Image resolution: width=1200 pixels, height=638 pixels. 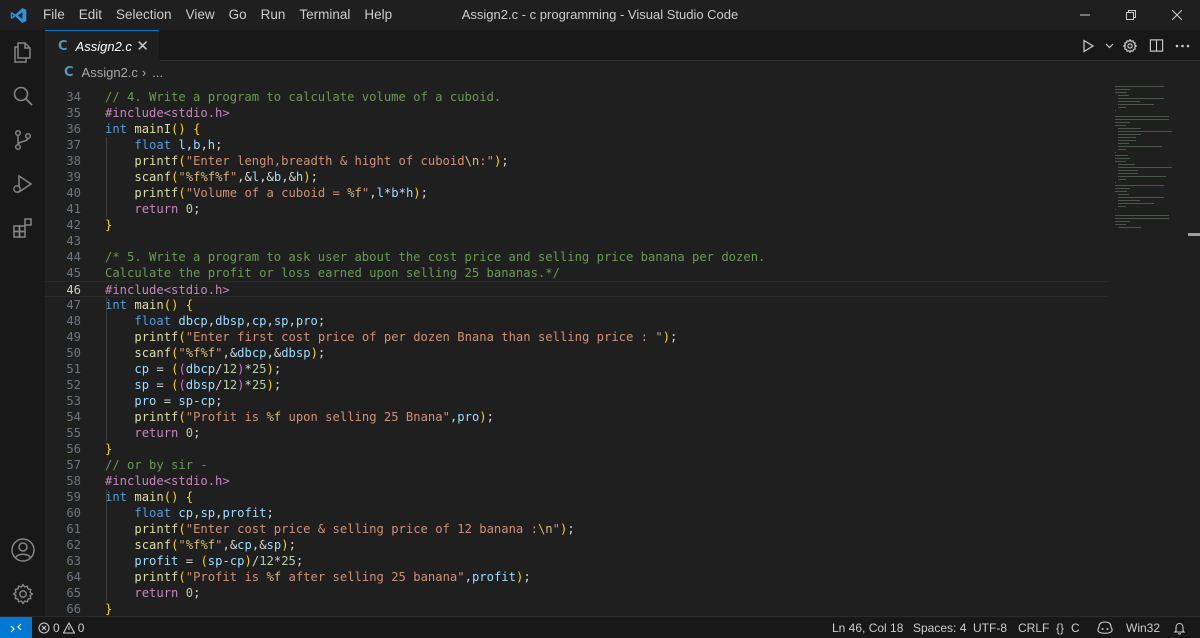 I want to click on copilot-button, so click(x=1105, y=627).